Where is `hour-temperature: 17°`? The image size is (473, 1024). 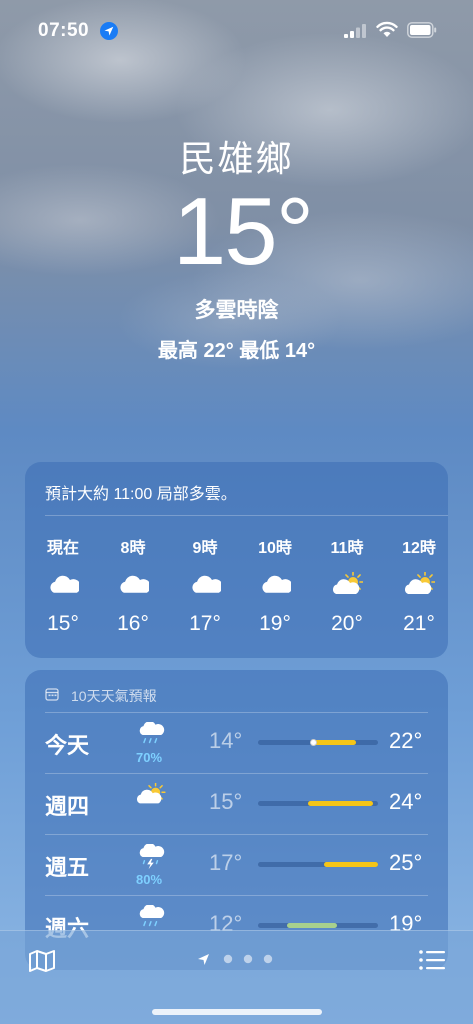 hour-temperature: 17° is located at coordinates (205, 623).